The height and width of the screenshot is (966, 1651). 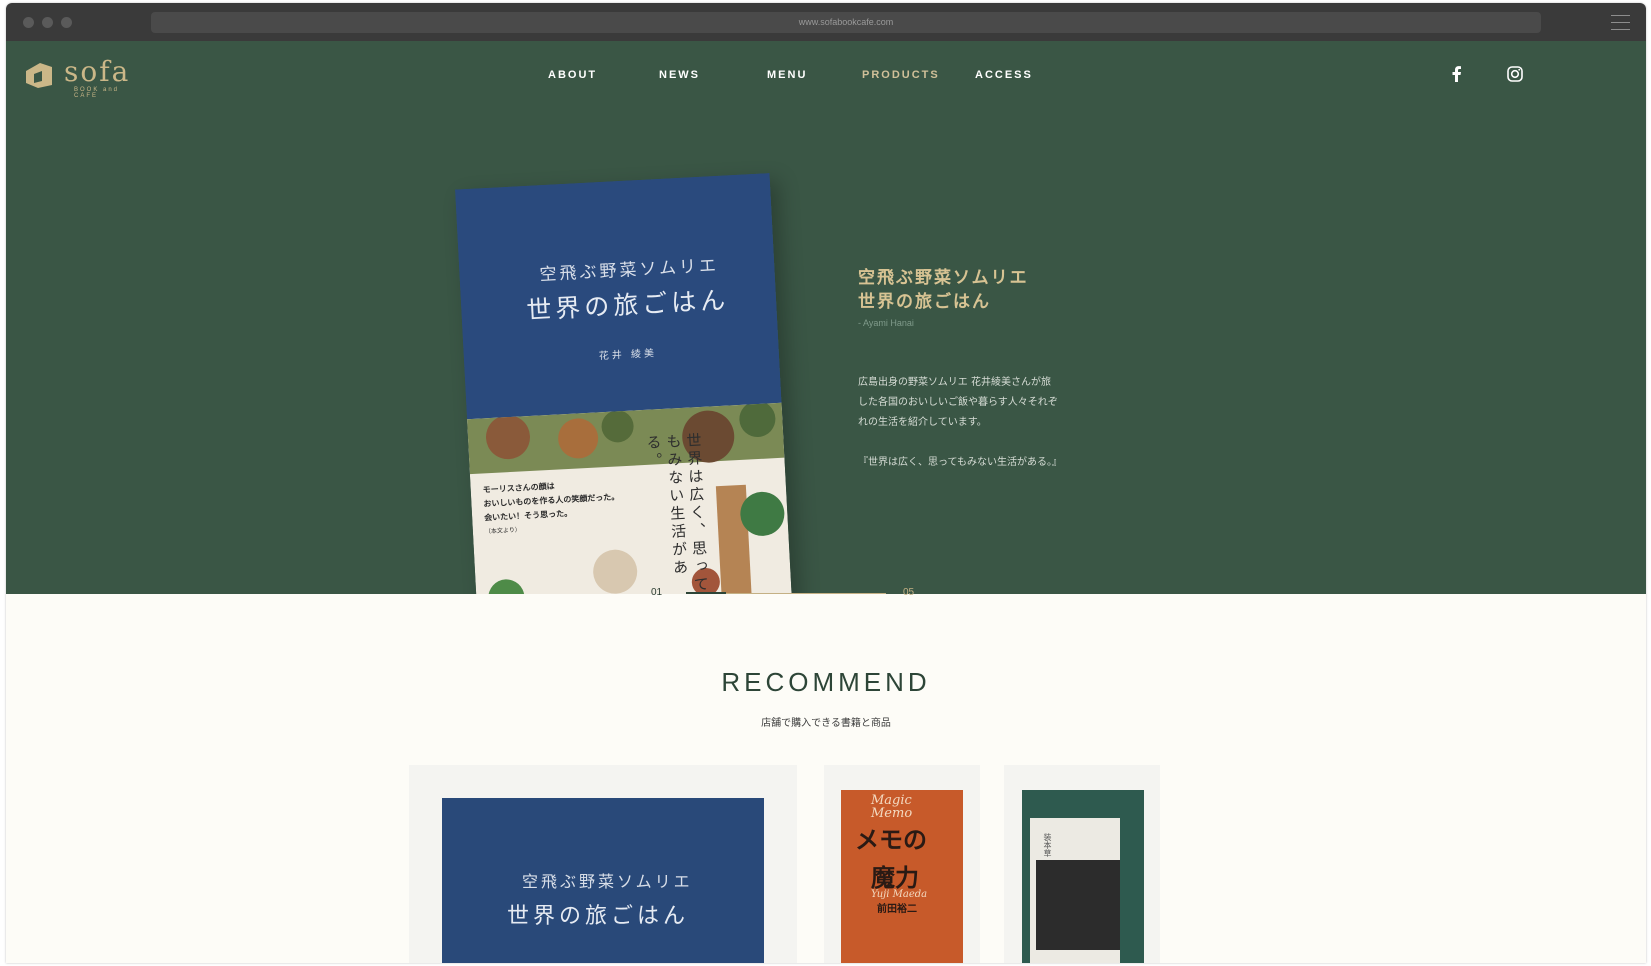 I want to click on product-title-en: Magic Memo, so click(x=891, y=807).